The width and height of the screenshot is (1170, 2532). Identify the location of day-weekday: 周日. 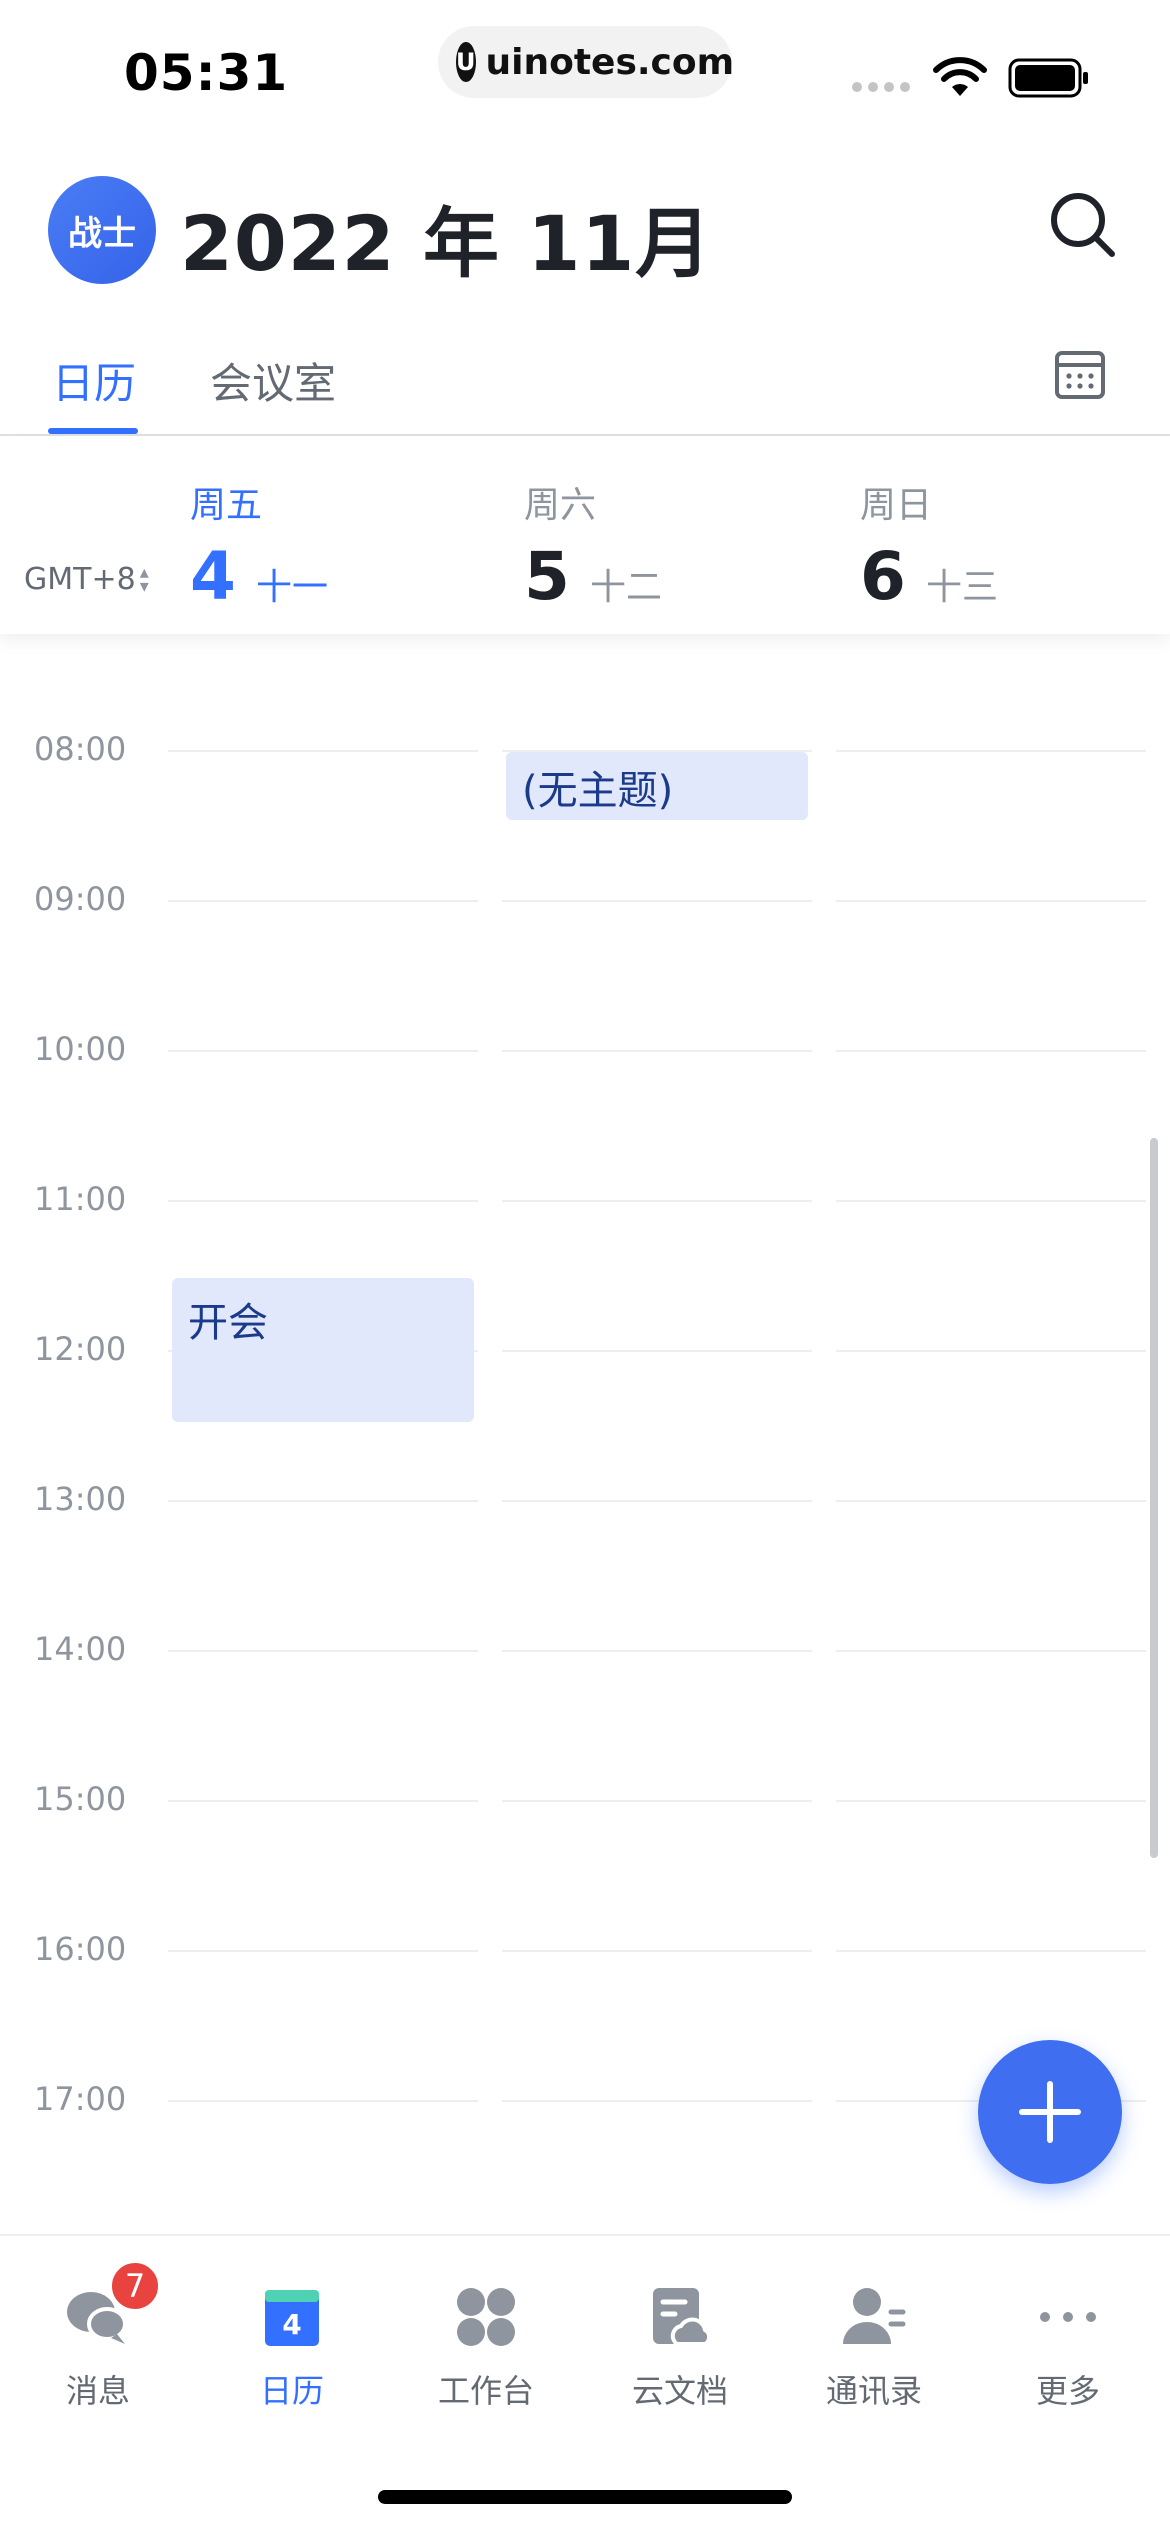
(896, 505).